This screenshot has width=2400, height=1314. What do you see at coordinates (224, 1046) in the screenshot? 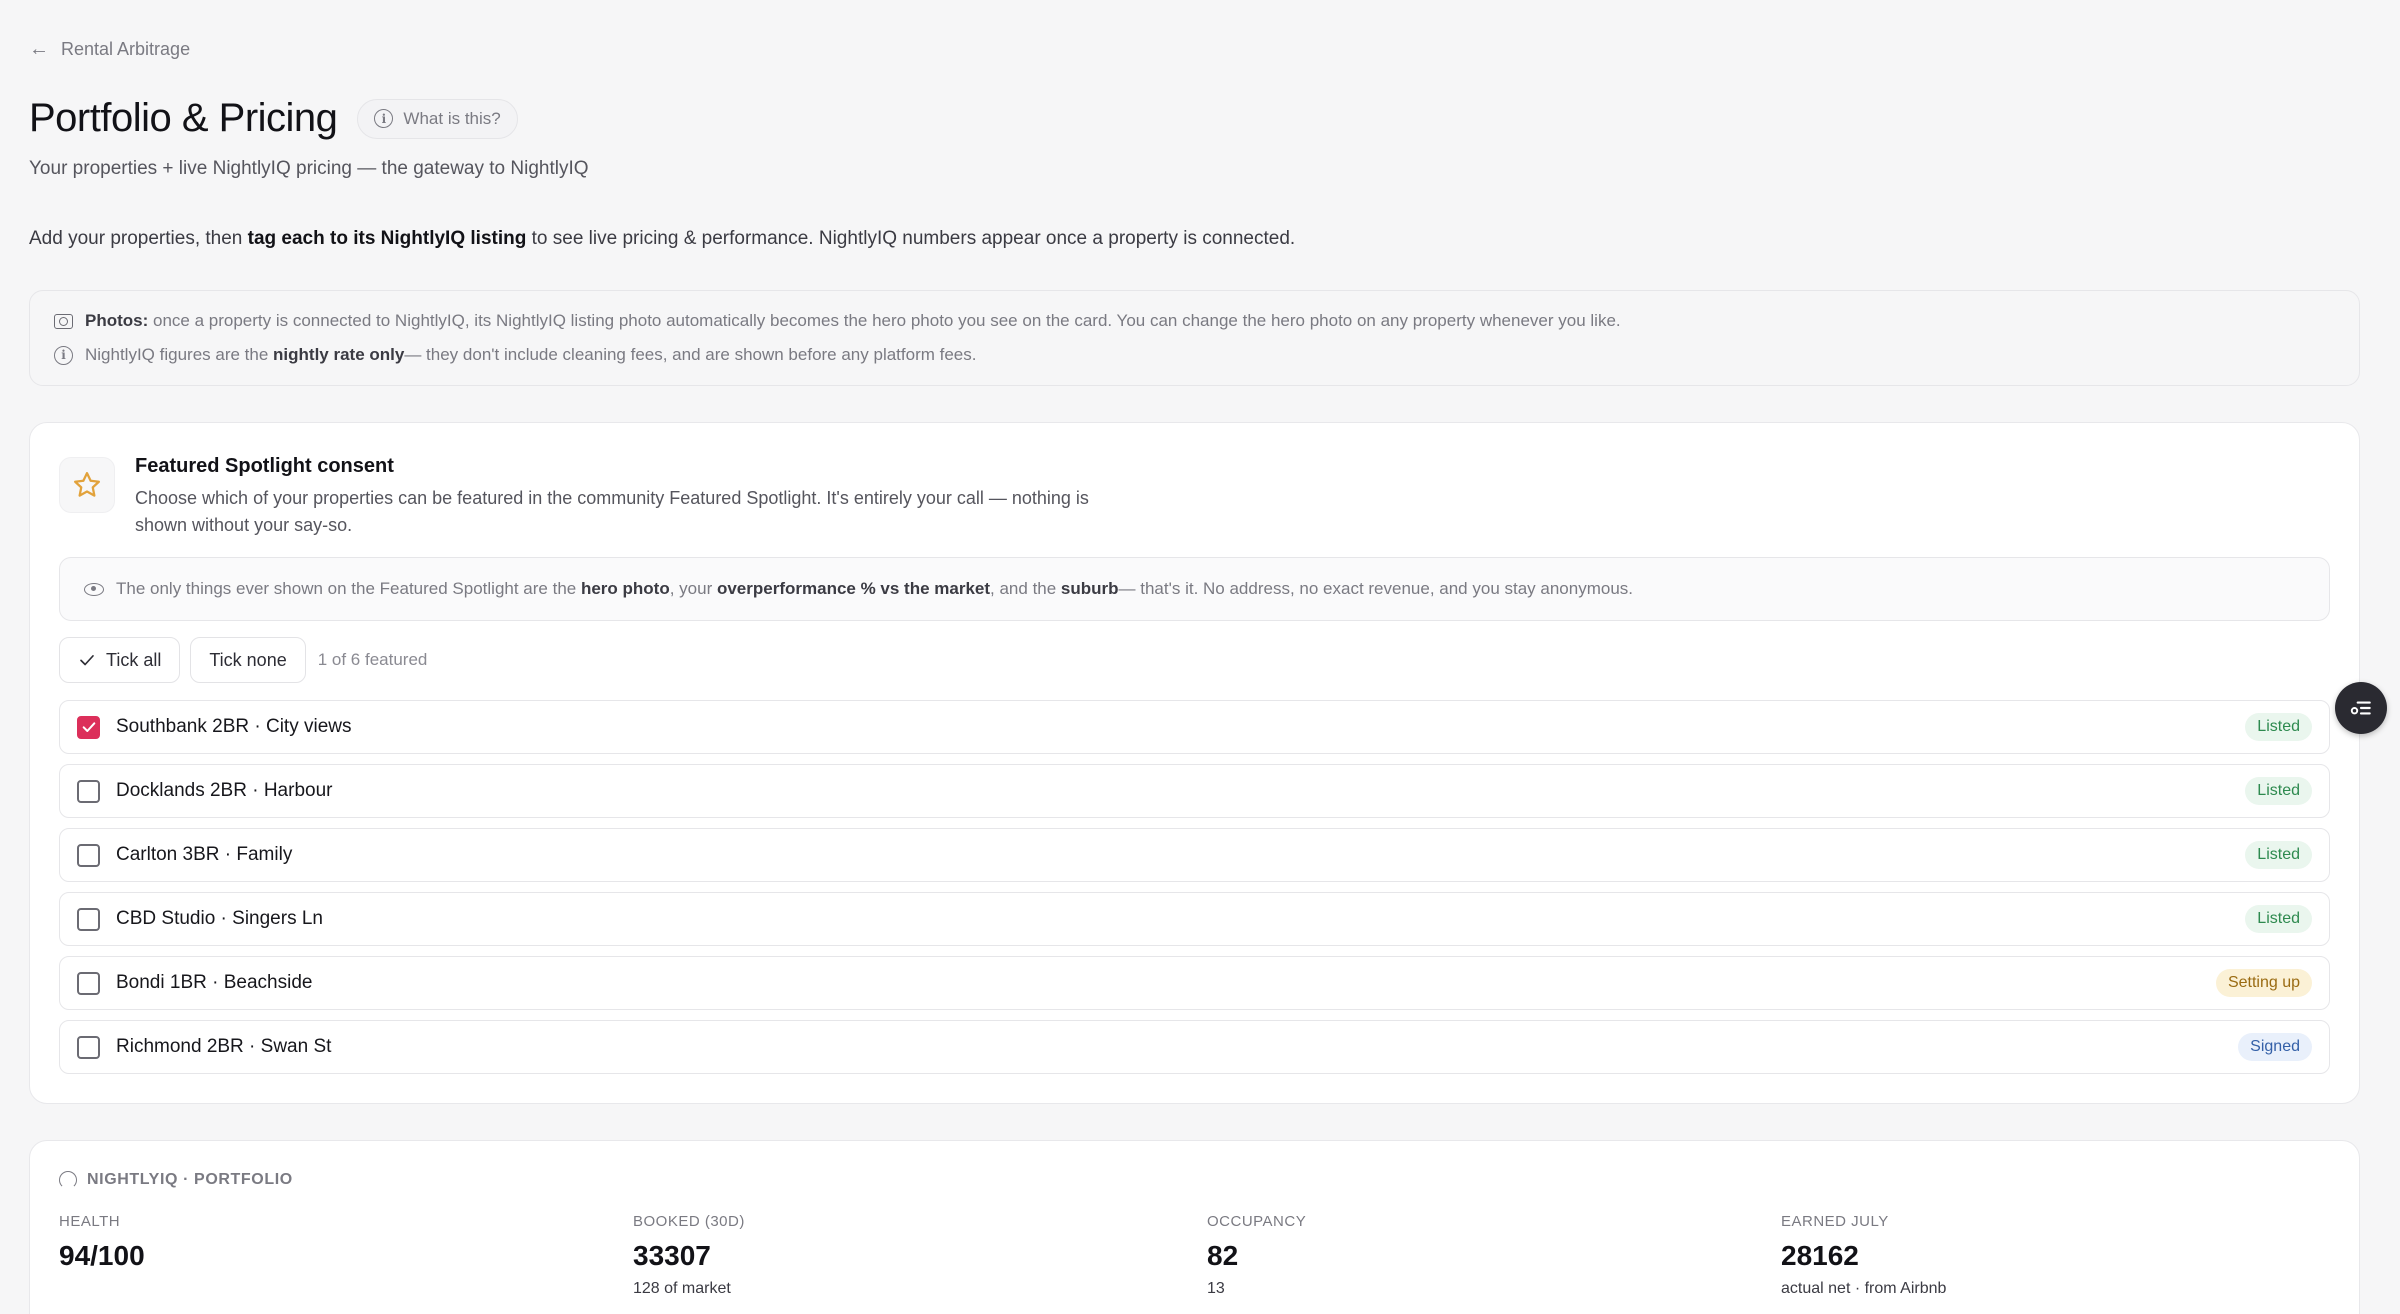
I see `property-name: Richmond 2BR · Swan St` at bounding box center [224, 1046].